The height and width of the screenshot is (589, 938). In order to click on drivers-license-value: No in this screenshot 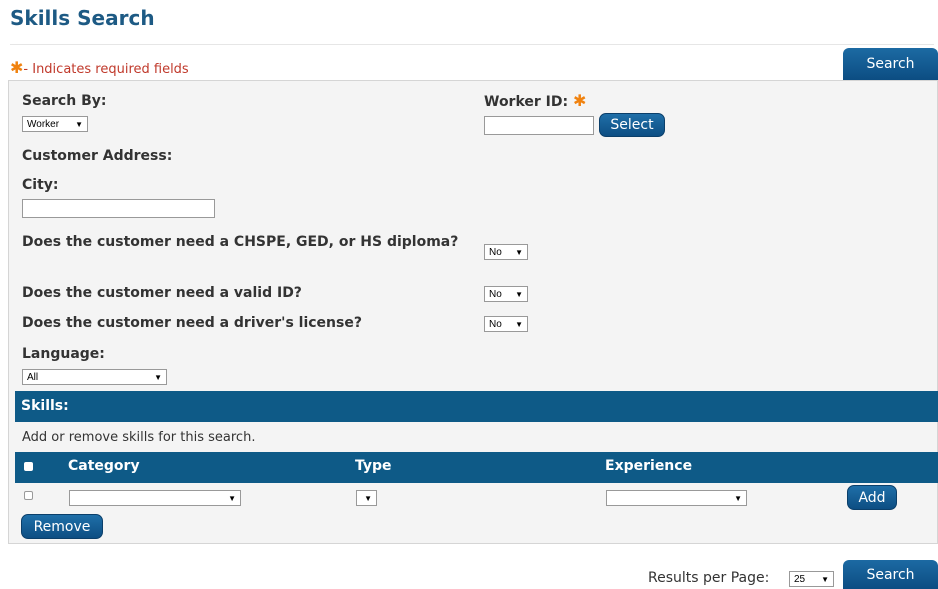, I will do `click(495, 324)`.